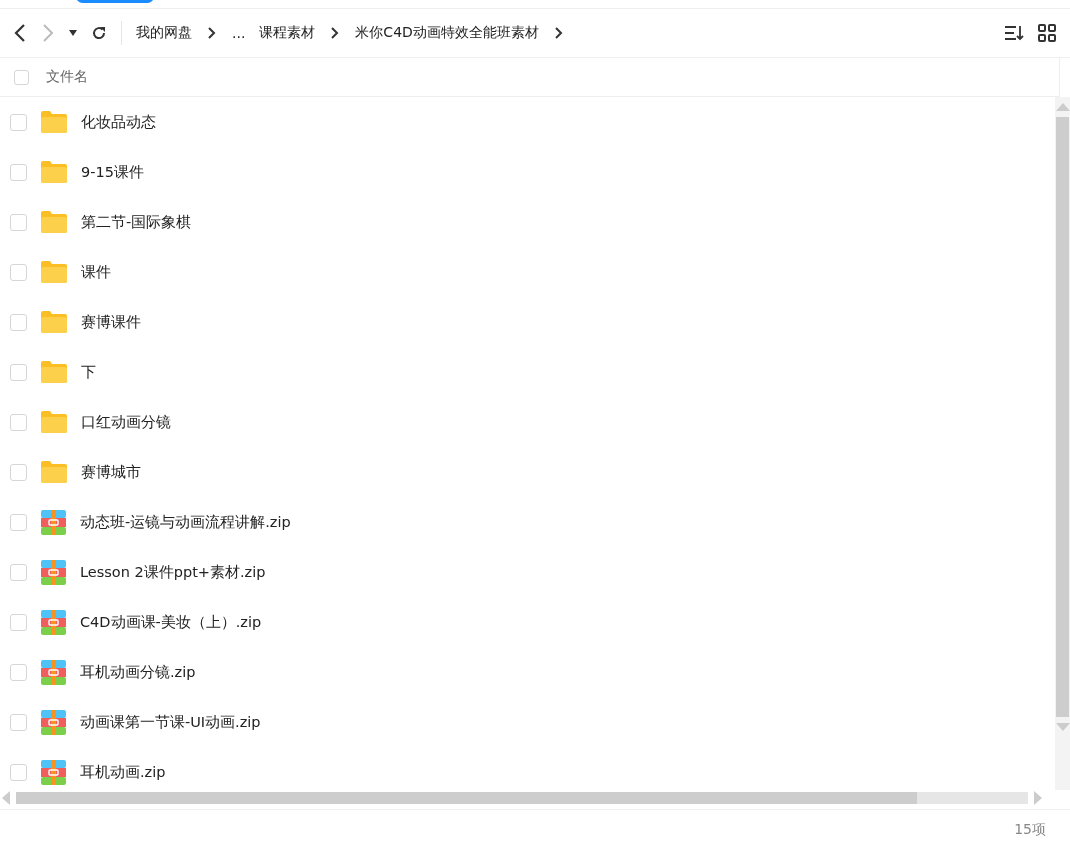 This screenshot has height=849, width=1070. What do you see at coordinates (1062, 727) in the screenshot?
I see `scroll-down-icon` at bounding box center [1062, 727].